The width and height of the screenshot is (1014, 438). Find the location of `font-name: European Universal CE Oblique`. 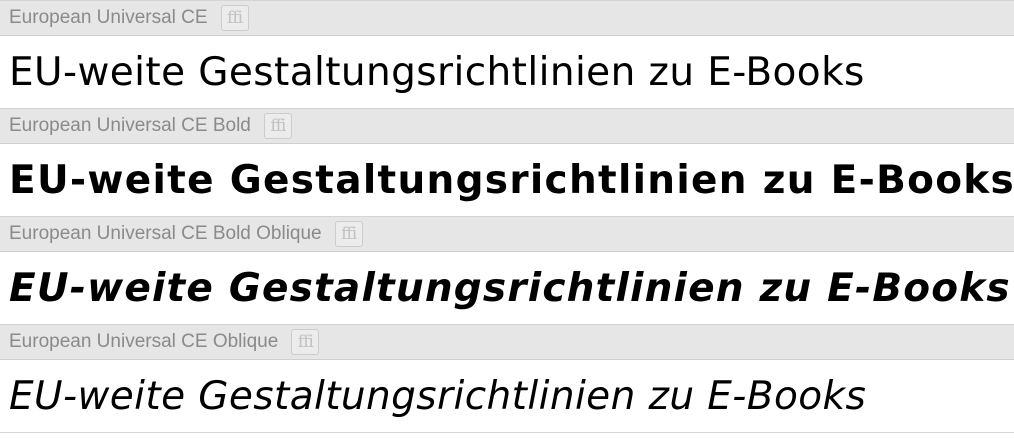

font-name: European Universal CE Oblique is located at coordinates (144, 341).